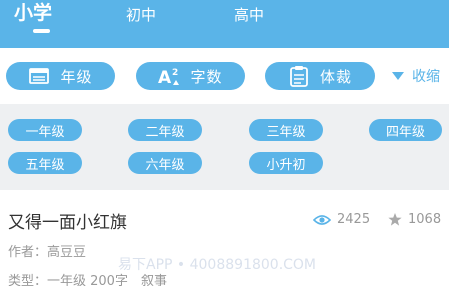  Describe the element at coordinates (45, 130) in the screenshot. I see `grade-chip-1: 一年级` at that location.